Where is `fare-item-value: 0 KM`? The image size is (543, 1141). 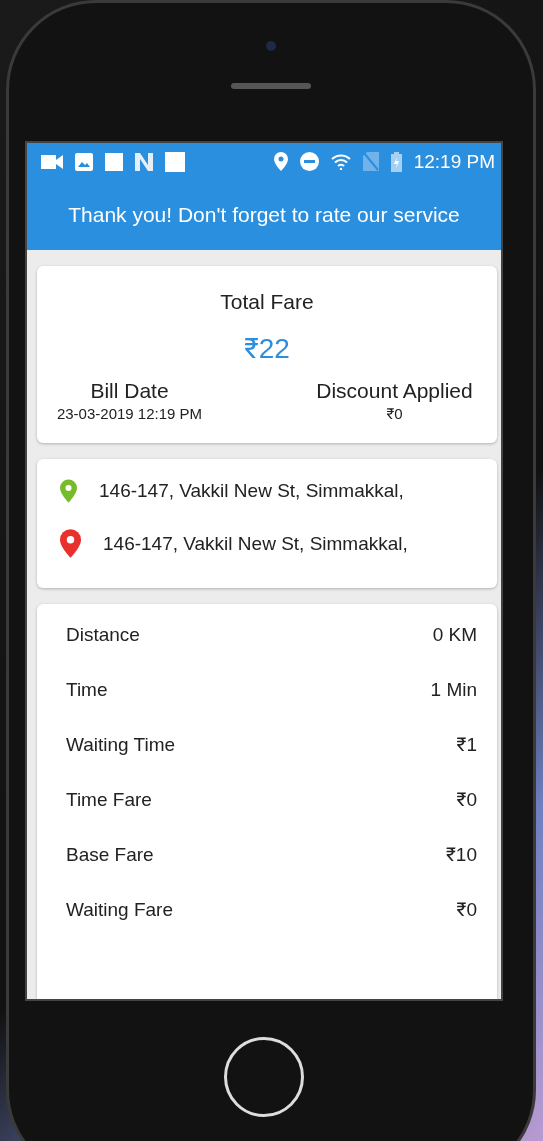
fare-item-value: 0 KM is located at coordinates (454, 635).